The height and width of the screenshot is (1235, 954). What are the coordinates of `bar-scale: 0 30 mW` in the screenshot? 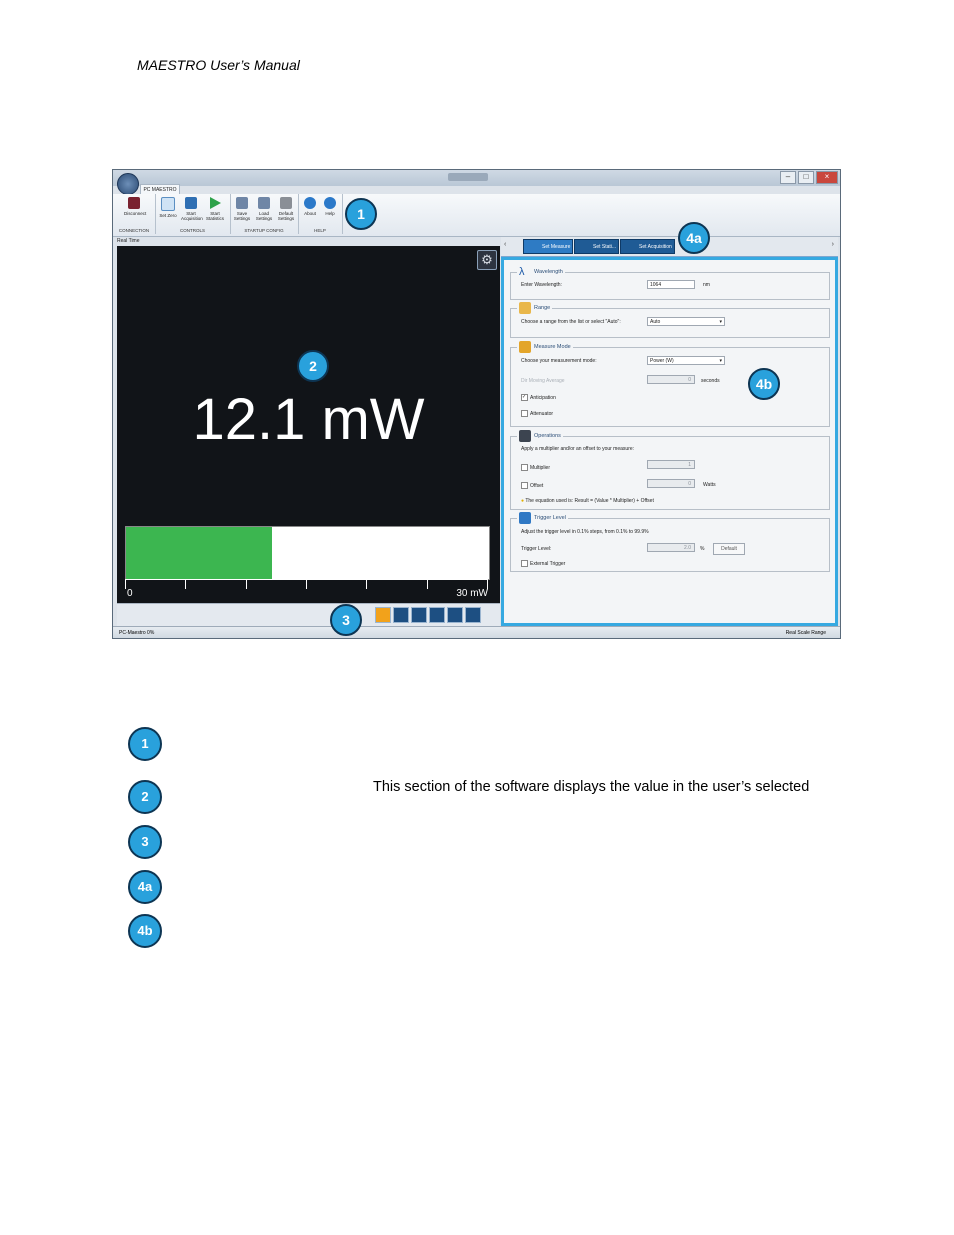 It's located at (306, 589).